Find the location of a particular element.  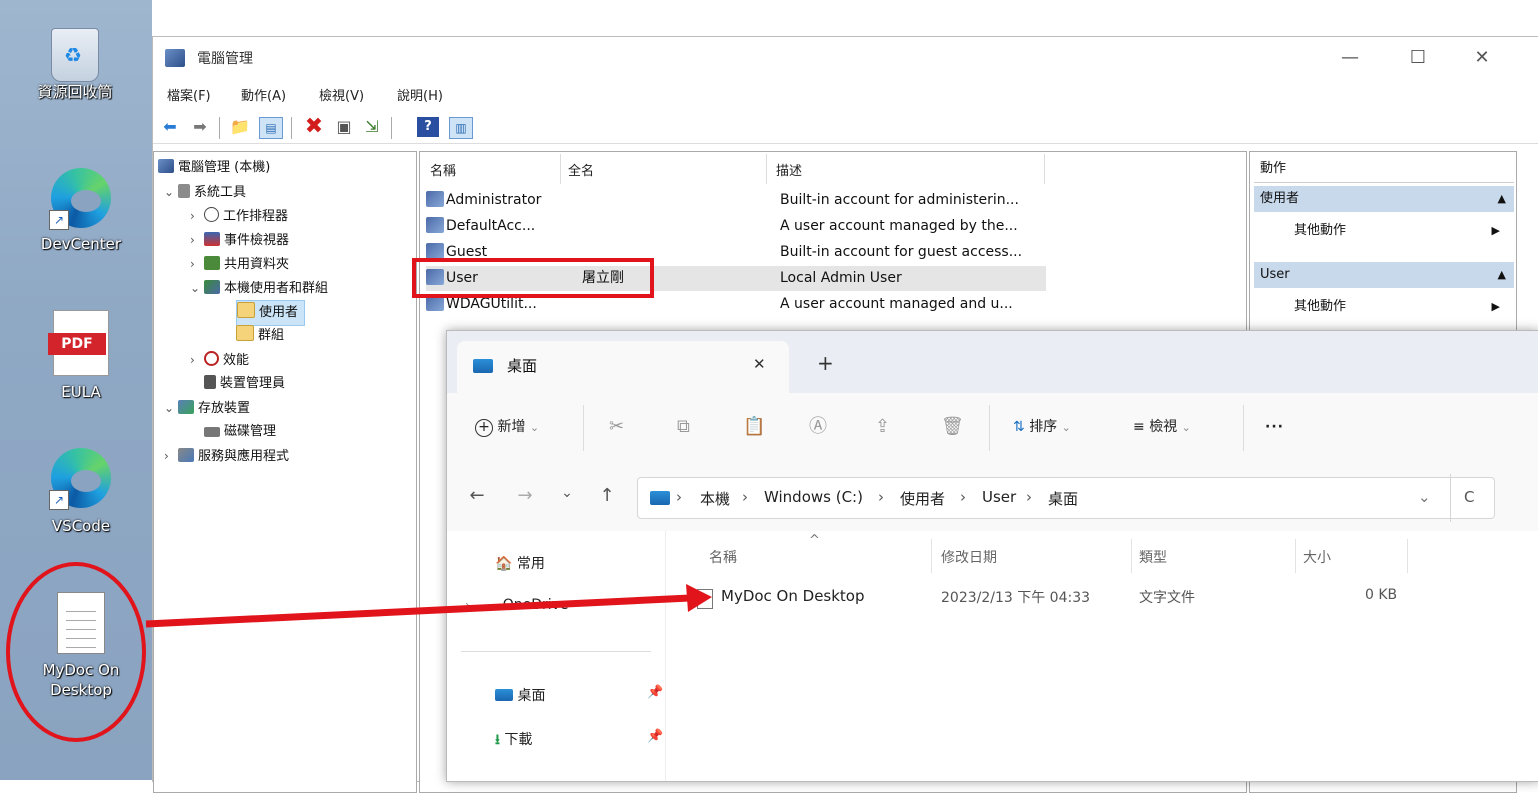

arrow-line is located at coordinates (418, 611).